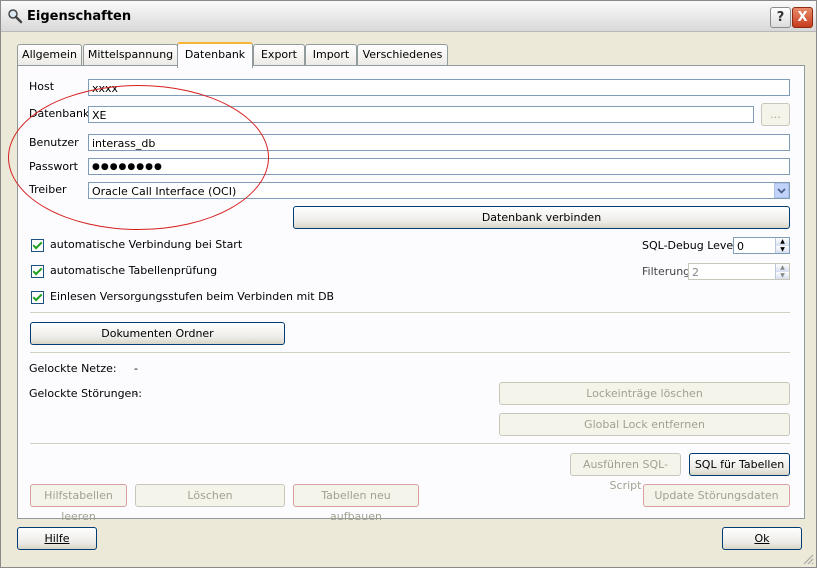 The image size is (817, 568). Describe the element at coordinates (134, 270) in the screenshot. I see `auto-tablecheck-label: automatische Tabellenprüfung` at that location.